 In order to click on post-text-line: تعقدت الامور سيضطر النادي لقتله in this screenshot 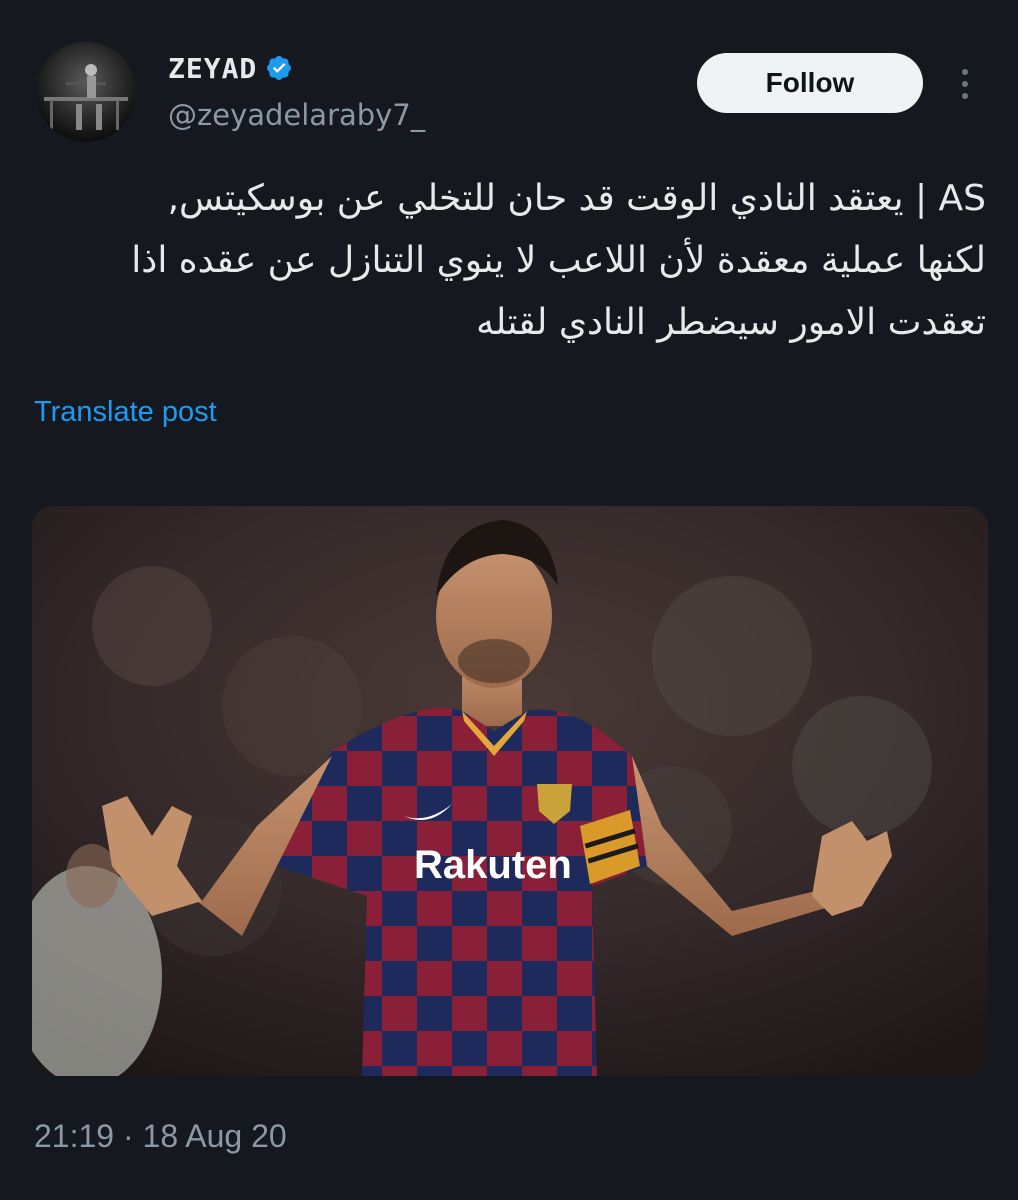, I will do `click(731, 322)`.